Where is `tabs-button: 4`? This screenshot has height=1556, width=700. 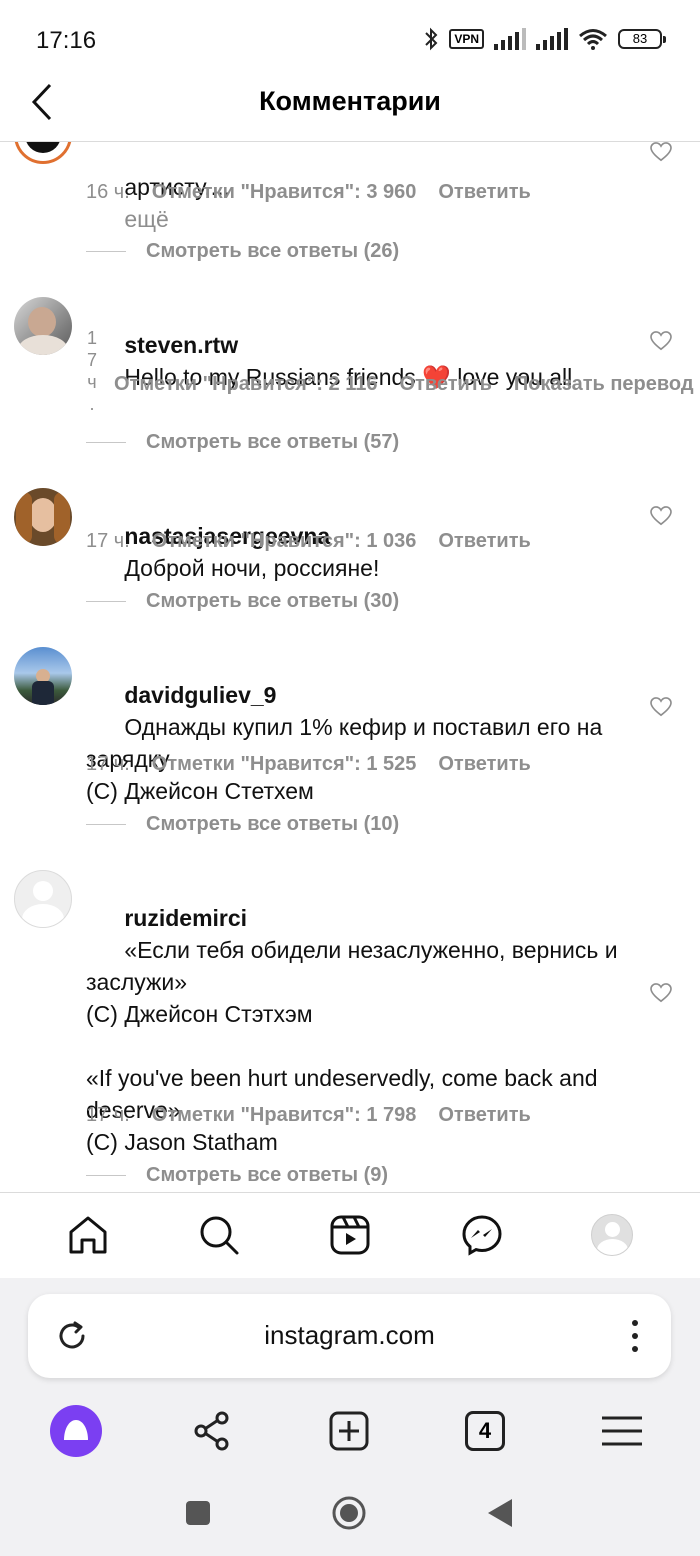
tabs-button: 4 is located at coordinates (485, 1431).